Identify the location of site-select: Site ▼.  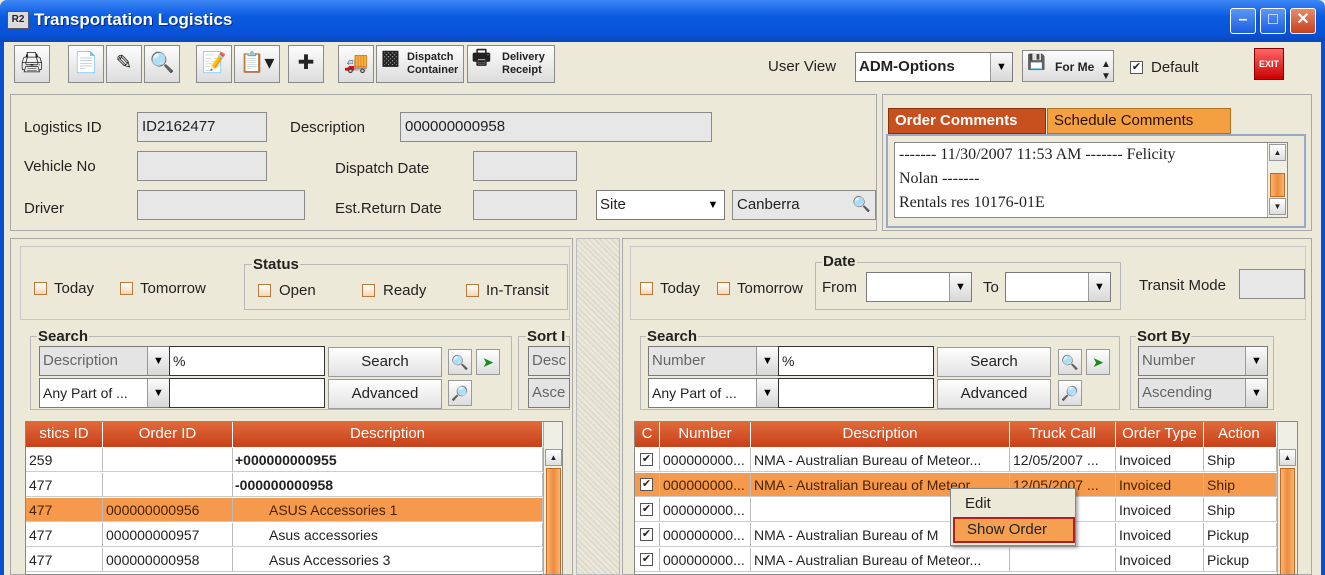
(660, 205).